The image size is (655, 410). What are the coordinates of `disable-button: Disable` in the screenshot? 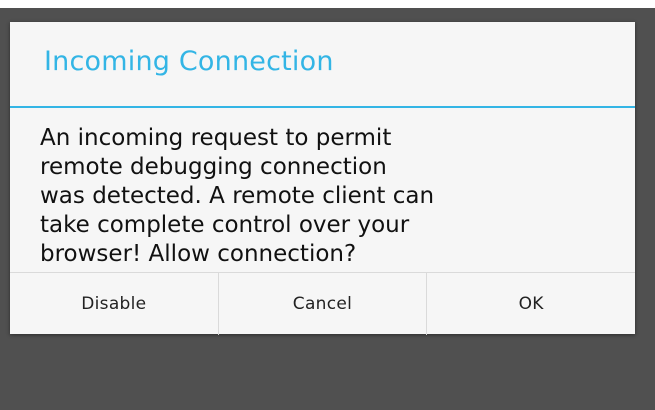 It's located at (114, 304).